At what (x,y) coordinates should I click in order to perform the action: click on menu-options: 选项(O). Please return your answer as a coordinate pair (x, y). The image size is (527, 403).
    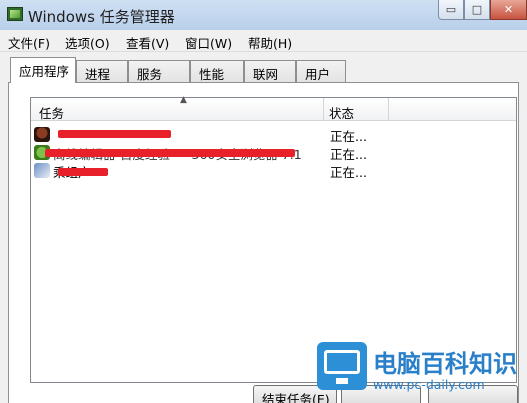
    Looking at the image, I should click on (87, 42).